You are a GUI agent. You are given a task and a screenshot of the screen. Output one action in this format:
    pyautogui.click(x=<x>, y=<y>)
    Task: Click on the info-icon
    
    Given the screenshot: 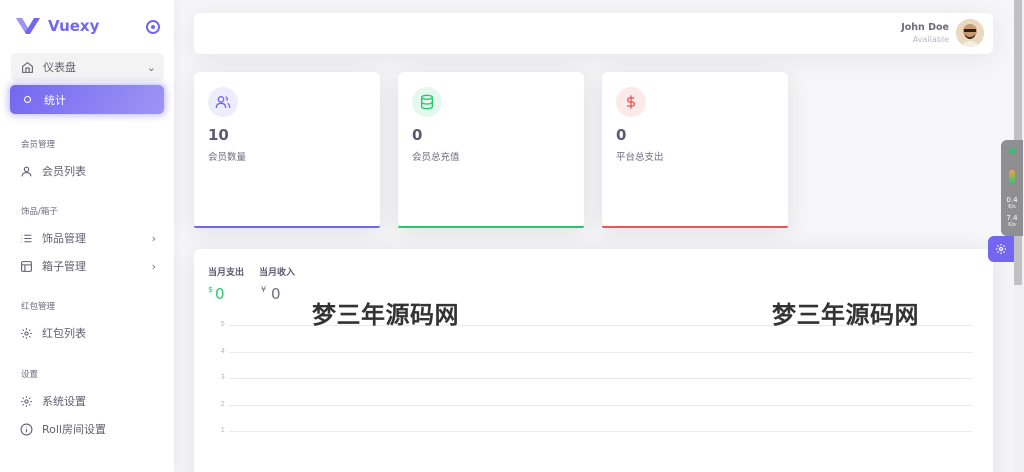 What is the action you would take?
    pyautogui.click(x=26, y=429)
    